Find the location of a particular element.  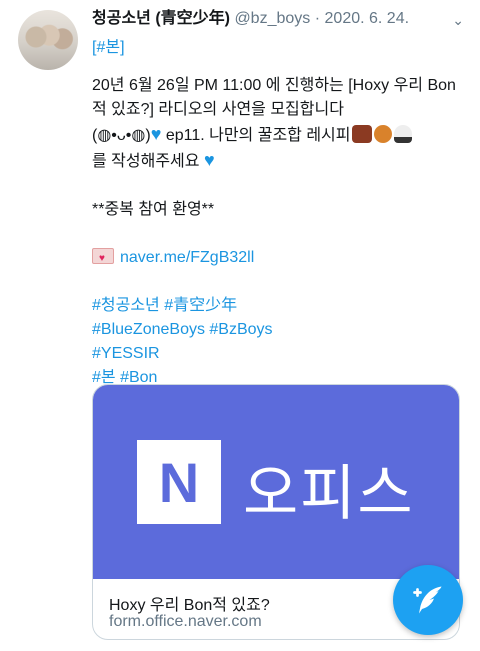

naver-n-logo: N is located at coordinates (179, 482).